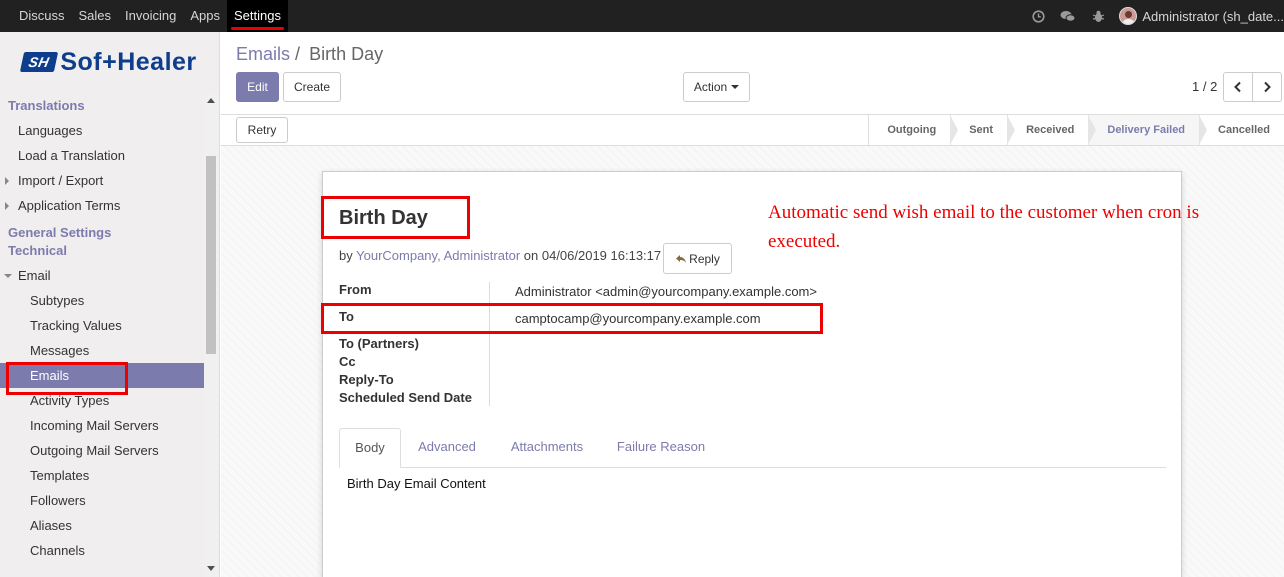  I want to click on scroll-down-icon, so click(211, 568).